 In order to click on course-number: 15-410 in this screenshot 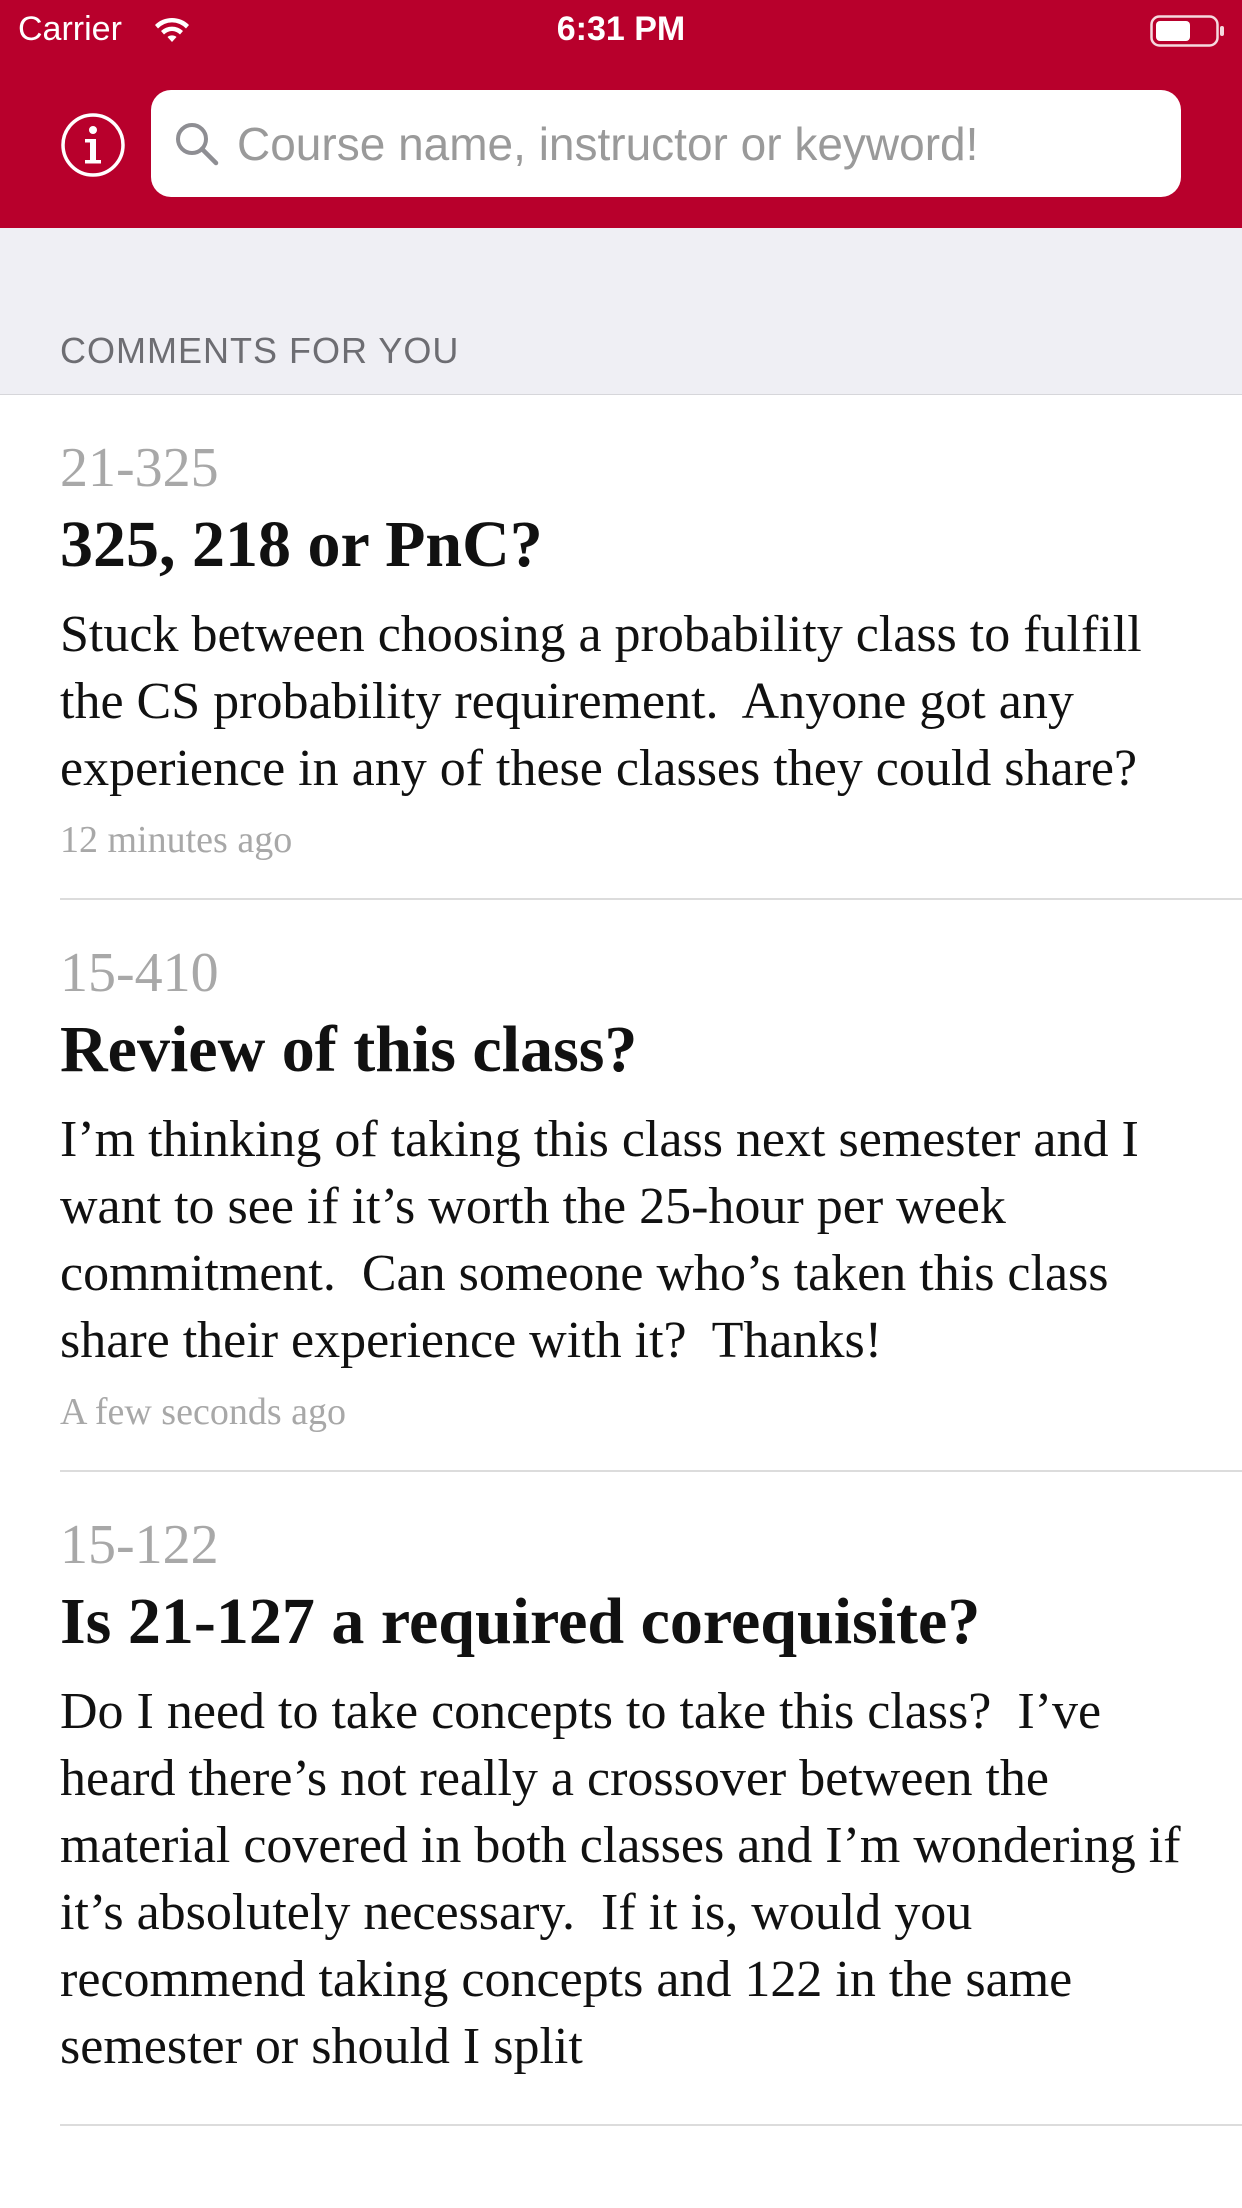, I will do `click(139, 973)`.